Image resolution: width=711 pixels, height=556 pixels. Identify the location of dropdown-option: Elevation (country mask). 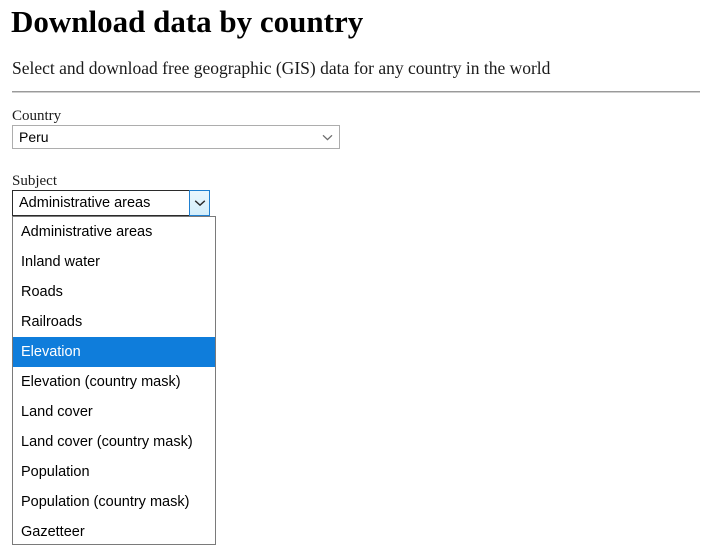
(114, 382).